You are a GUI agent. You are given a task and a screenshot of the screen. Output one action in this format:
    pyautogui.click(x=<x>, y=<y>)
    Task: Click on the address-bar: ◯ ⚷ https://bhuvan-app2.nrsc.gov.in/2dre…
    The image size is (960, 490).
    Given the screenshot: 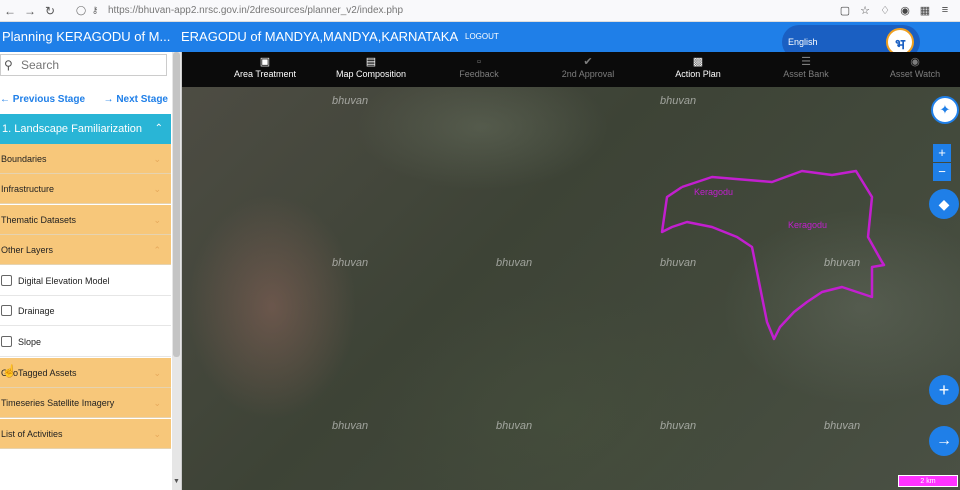 What is the action you would take?
    pyautogui.click(x=394, y=11)
    